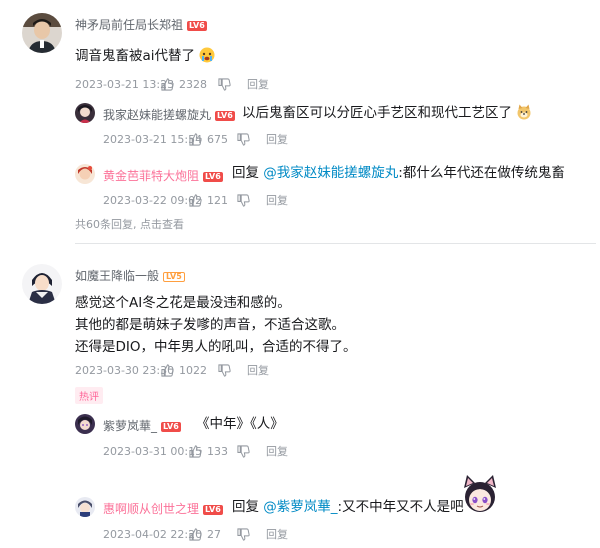  I want to click on username: 我家赵妹能搓螺旋丸, so click(157, 115).